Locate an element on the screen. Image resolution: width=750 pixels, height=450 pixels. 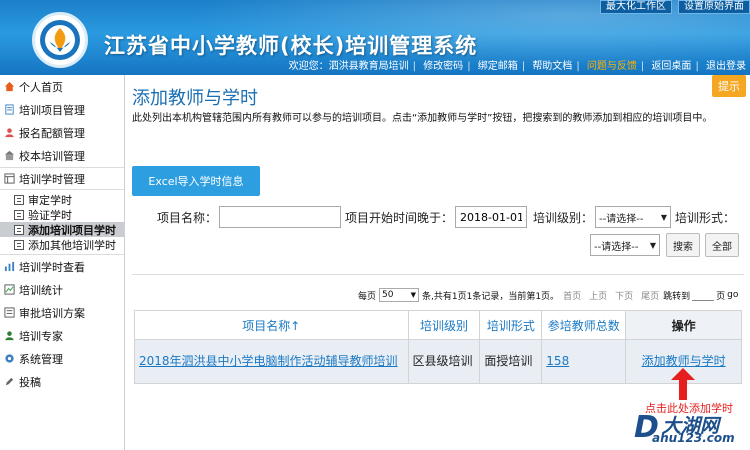
subitem-verify-hours: 验证学时 is located at coordinates (62, 214).